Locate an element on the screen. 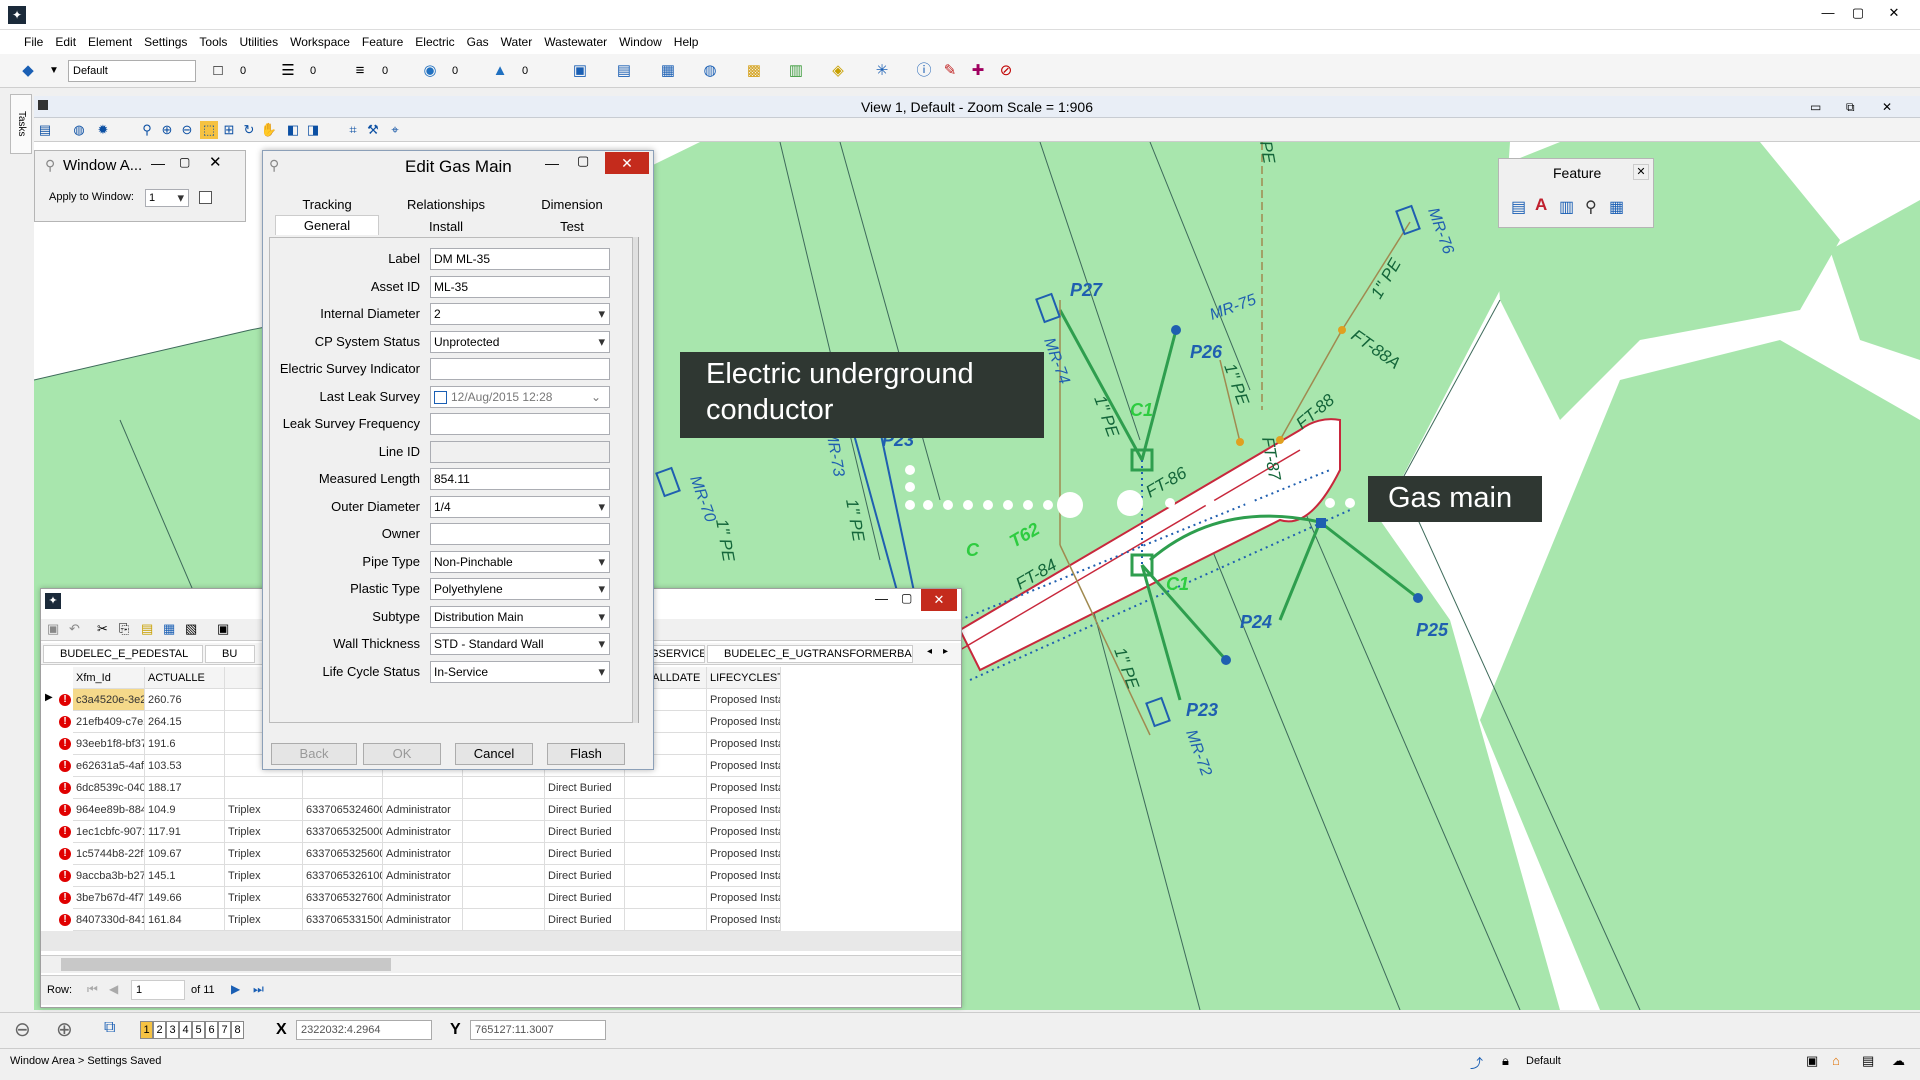 This screenshot has height=1080, width=1920. pin-icon: ⚲ is located at coordinates (50, 165).